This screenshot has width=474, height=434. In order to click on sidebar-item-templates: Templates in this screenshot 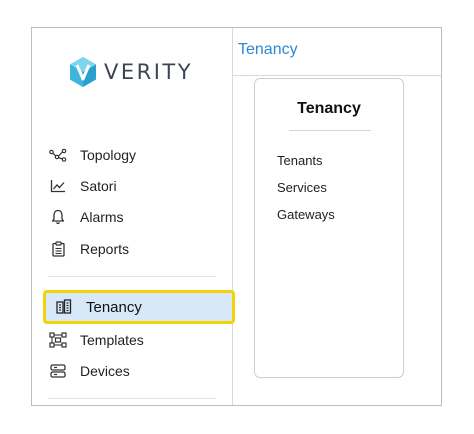, I will do `click(96, 340)`.